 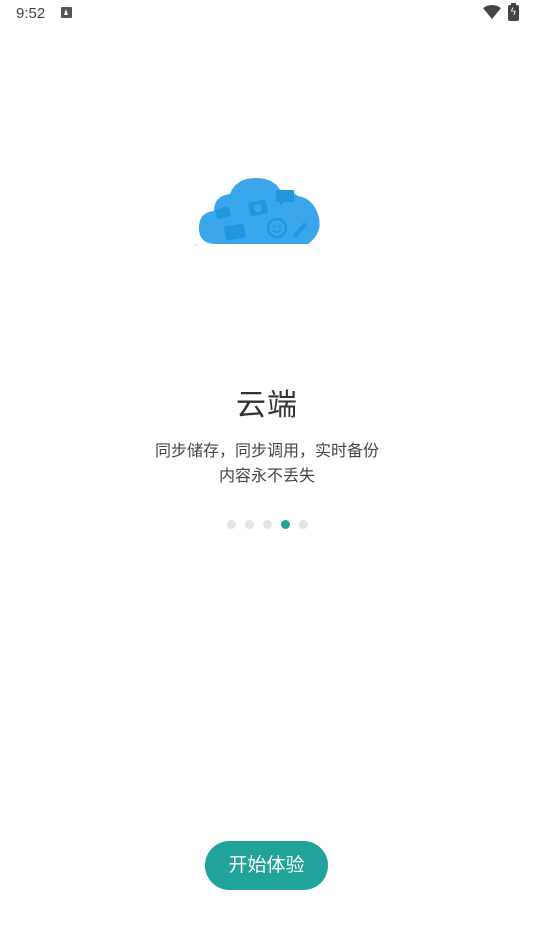 What do you see at coordinates (266, 450) in the screenshot?
I see `description-line-1: 同步储存，同步调用，实时备份` at bounding box center [266, 450].